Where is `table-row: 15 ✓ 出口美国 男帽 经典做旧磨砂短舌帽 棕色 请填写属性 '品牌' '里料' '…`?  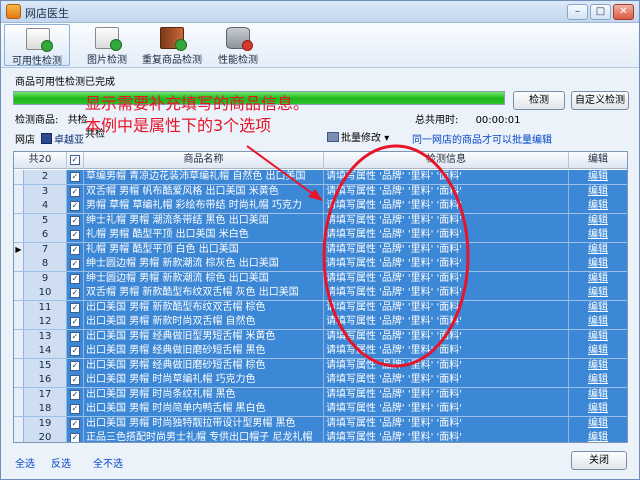
table-row: 15 ✓ 出口美国 男帽 经典做旧磨砂短舌帽 棕色 请填写属性 '品牌' '里料' '… is located at coordinates (320, 366).